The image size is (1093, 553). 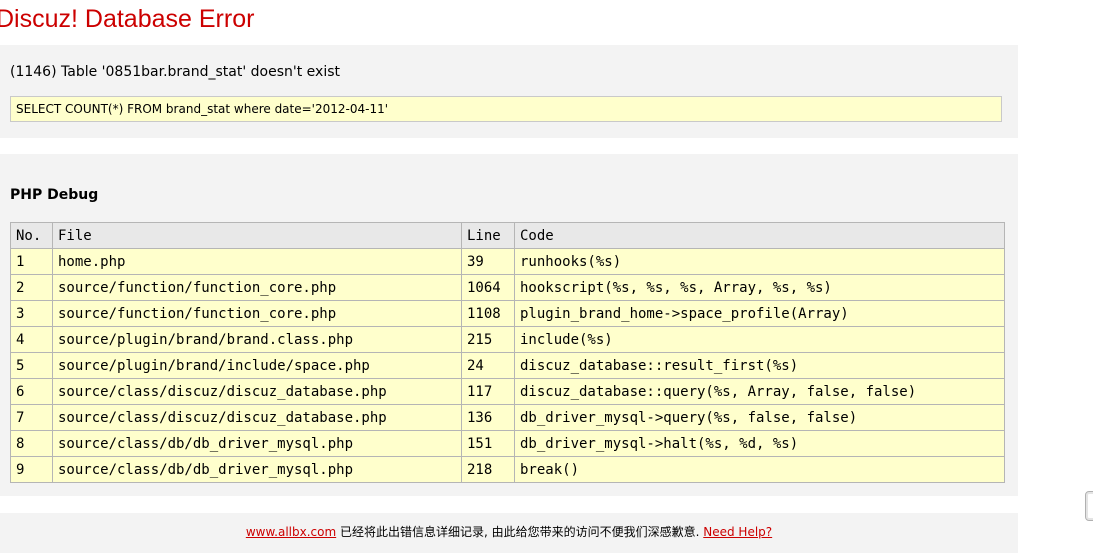 I want to click on cell-code: db_driver_mysql->query(%s, false, false), so click(x=759, y=417).